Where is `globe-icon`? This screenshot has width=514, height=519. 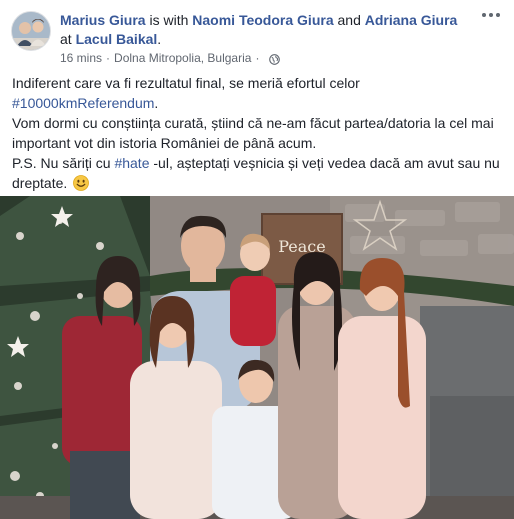 globe-icon is located at coordinates (275, 59).